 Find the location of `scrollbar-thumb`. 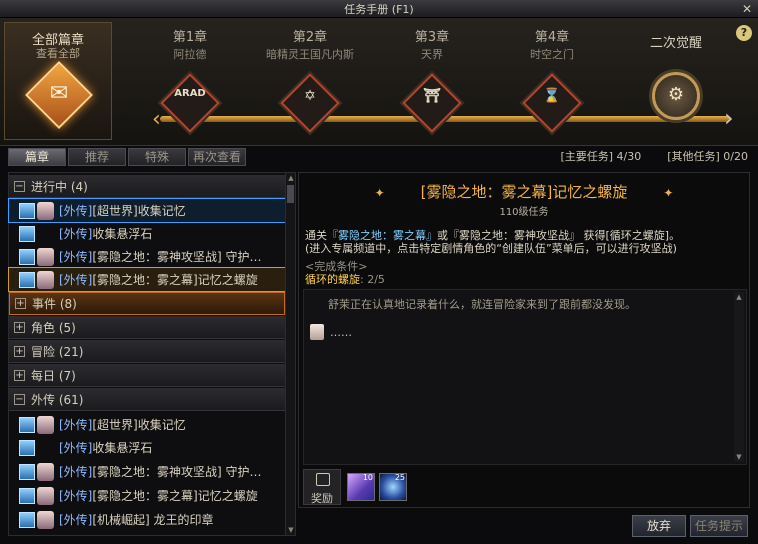

scrollbar-thumb is located at coordinates (290, 194).